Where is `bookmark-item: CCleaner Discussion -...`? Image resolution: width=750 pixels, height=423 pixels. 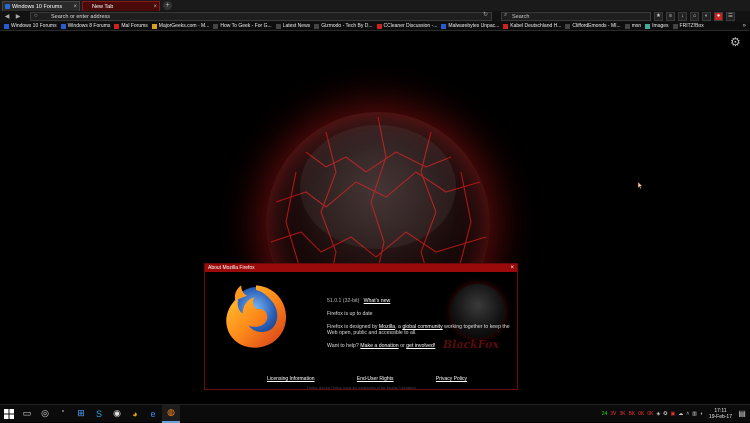
bookmark-item: CCleaner Discussion -... is located at coordinates (406, 26).